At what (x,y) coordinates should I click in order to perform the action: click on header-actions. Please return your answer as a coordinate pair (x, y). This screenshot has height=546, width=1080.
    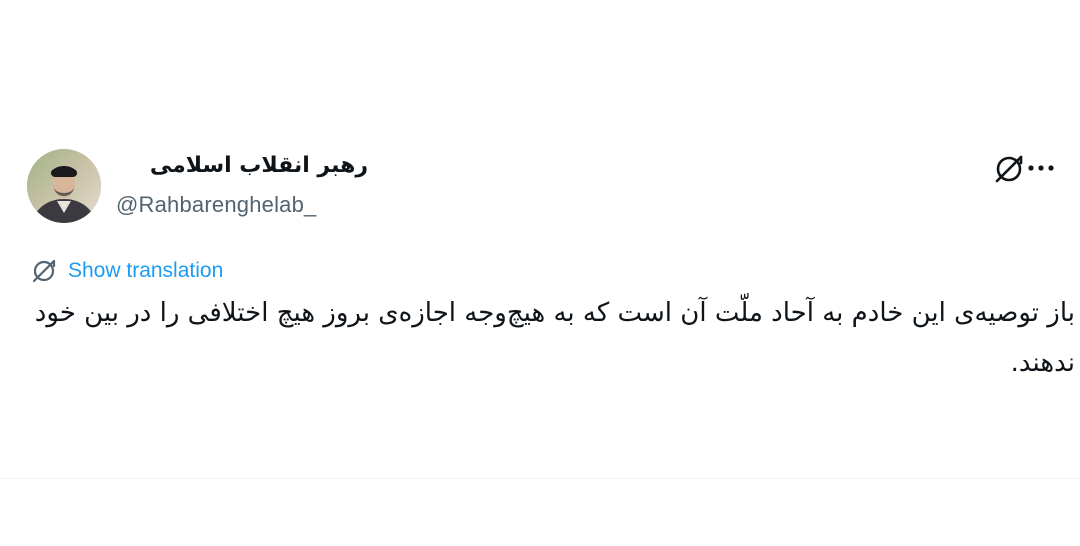
    Looking at the image, I should click on (1030, 170).